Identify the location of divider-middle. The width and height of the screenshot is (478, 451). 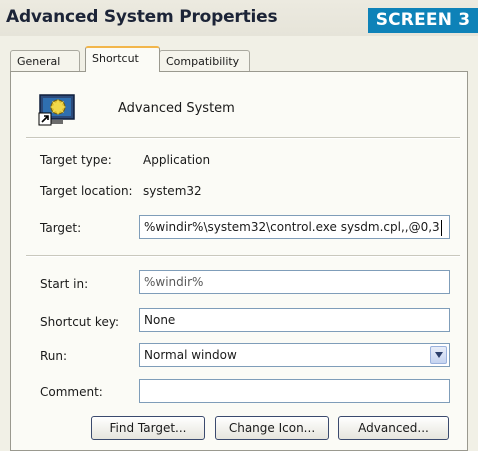
(243, 256).